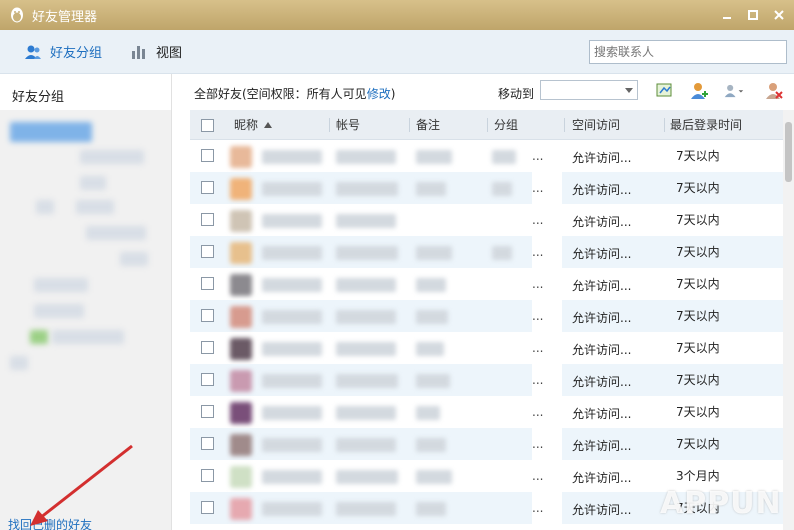 The height and width of the screenshot is (530, 794). What do you see at coordinates (50, 523) in the screenshot?
I see `recover-deleted-friends-link: 找回已删的好友` at bounding box center [50, 523].